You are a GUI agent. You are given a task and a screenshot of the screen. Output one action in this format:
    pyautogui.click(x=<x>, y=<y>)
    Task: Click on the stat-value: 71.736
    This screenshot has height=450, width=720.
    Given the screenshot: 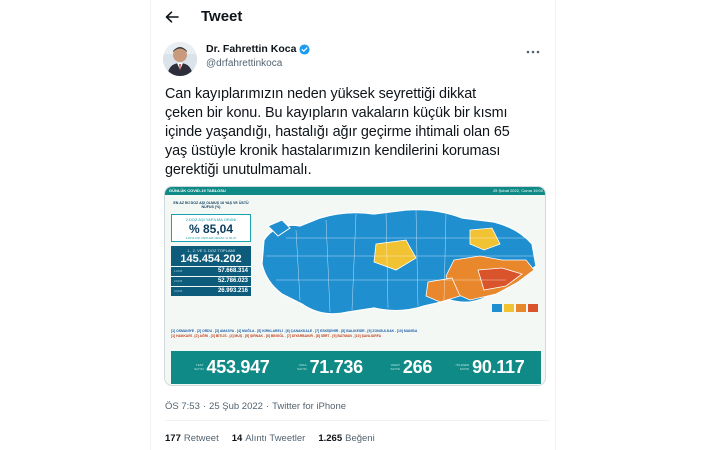 What is the action you would take?
    pyautogui.click(x=336, y=367)
    